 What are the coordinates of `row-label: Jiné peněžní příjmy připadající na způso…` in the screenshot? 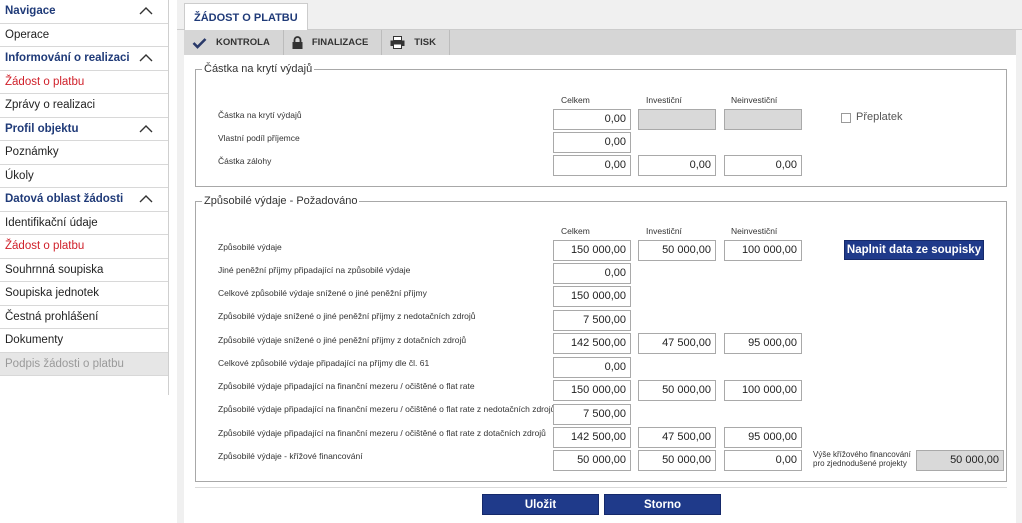 It's located at (314, 270).